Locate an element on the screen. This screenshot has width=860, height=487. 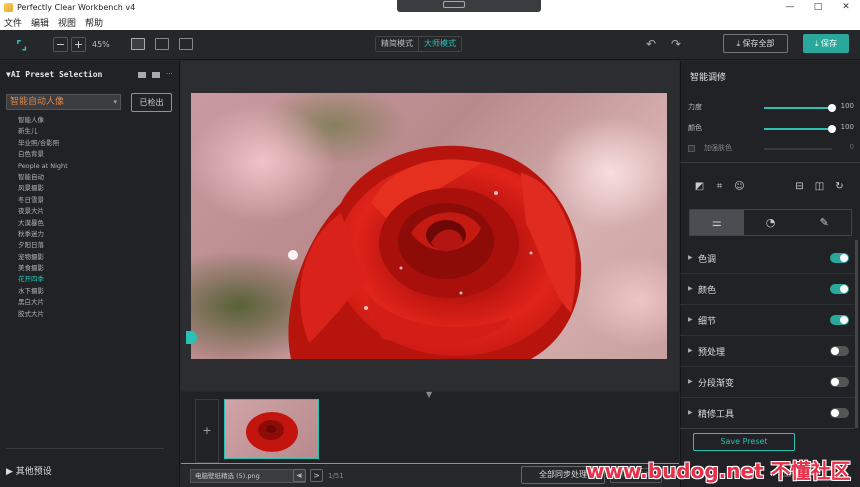
color-slider is located at coordinates (800, 129).